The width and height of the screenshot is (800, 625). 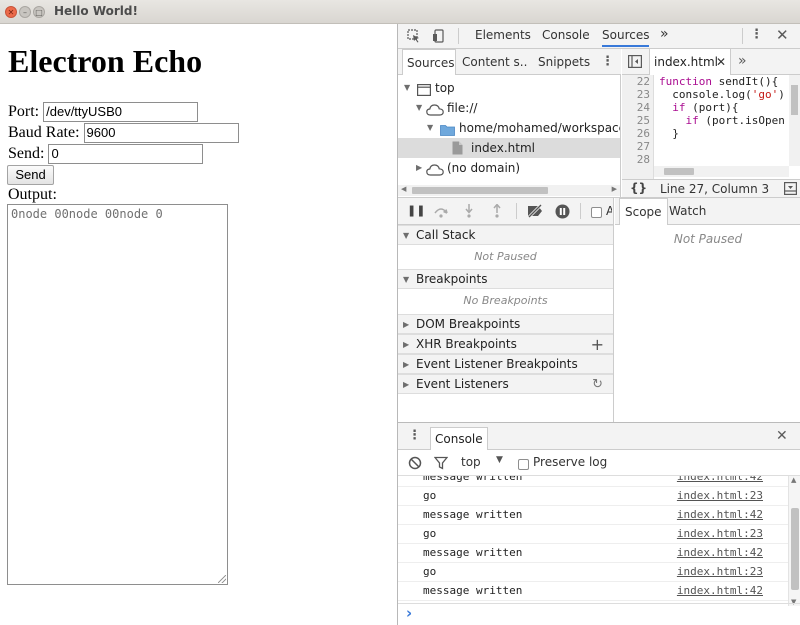 I want to click on nav-tab-snippets: Snippets, so click(x=563, y=62).